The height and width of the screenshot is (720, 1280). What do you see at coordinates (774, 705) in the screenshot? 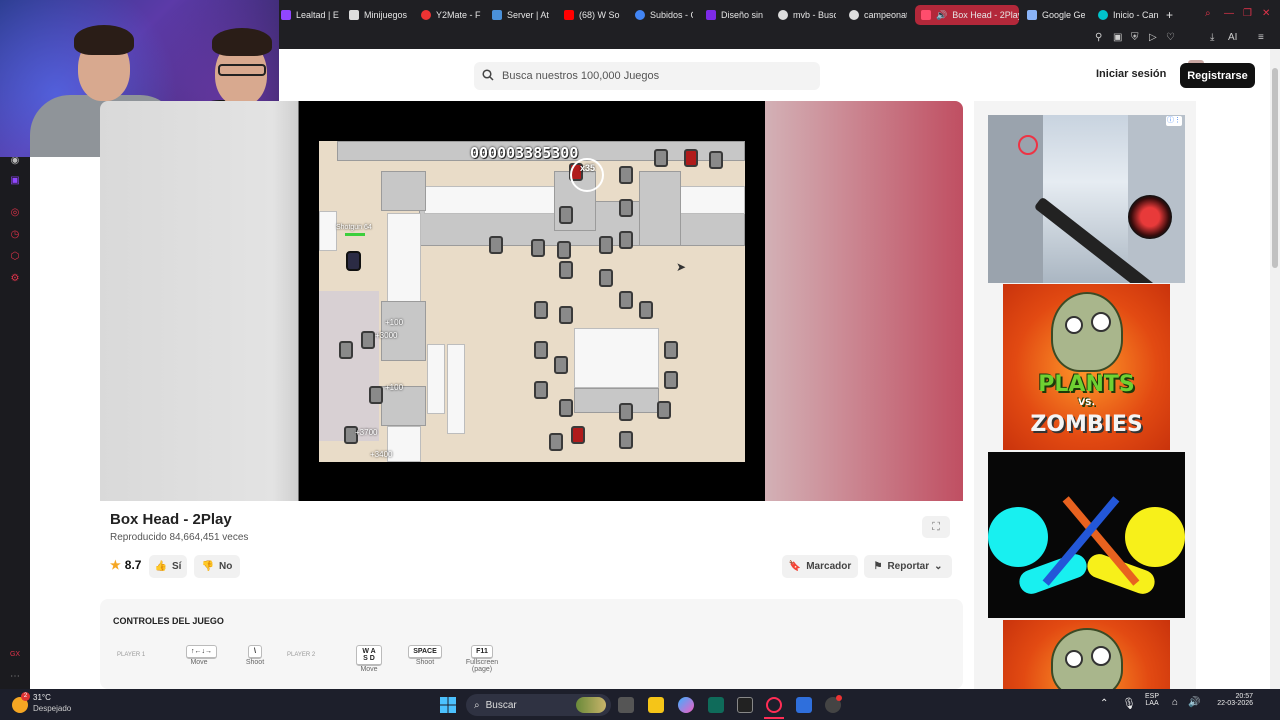
I see `opera-gx-icon` at bounding box center [774, 705].